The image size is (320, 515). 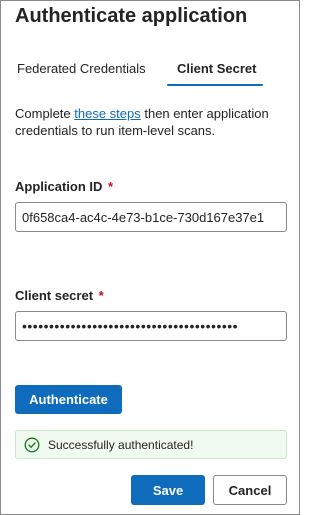 What do you see at coordinates (216, 68) in the screenshot?
I see `tab-client-secret: Client Secret` at bounding box center [216, 68].